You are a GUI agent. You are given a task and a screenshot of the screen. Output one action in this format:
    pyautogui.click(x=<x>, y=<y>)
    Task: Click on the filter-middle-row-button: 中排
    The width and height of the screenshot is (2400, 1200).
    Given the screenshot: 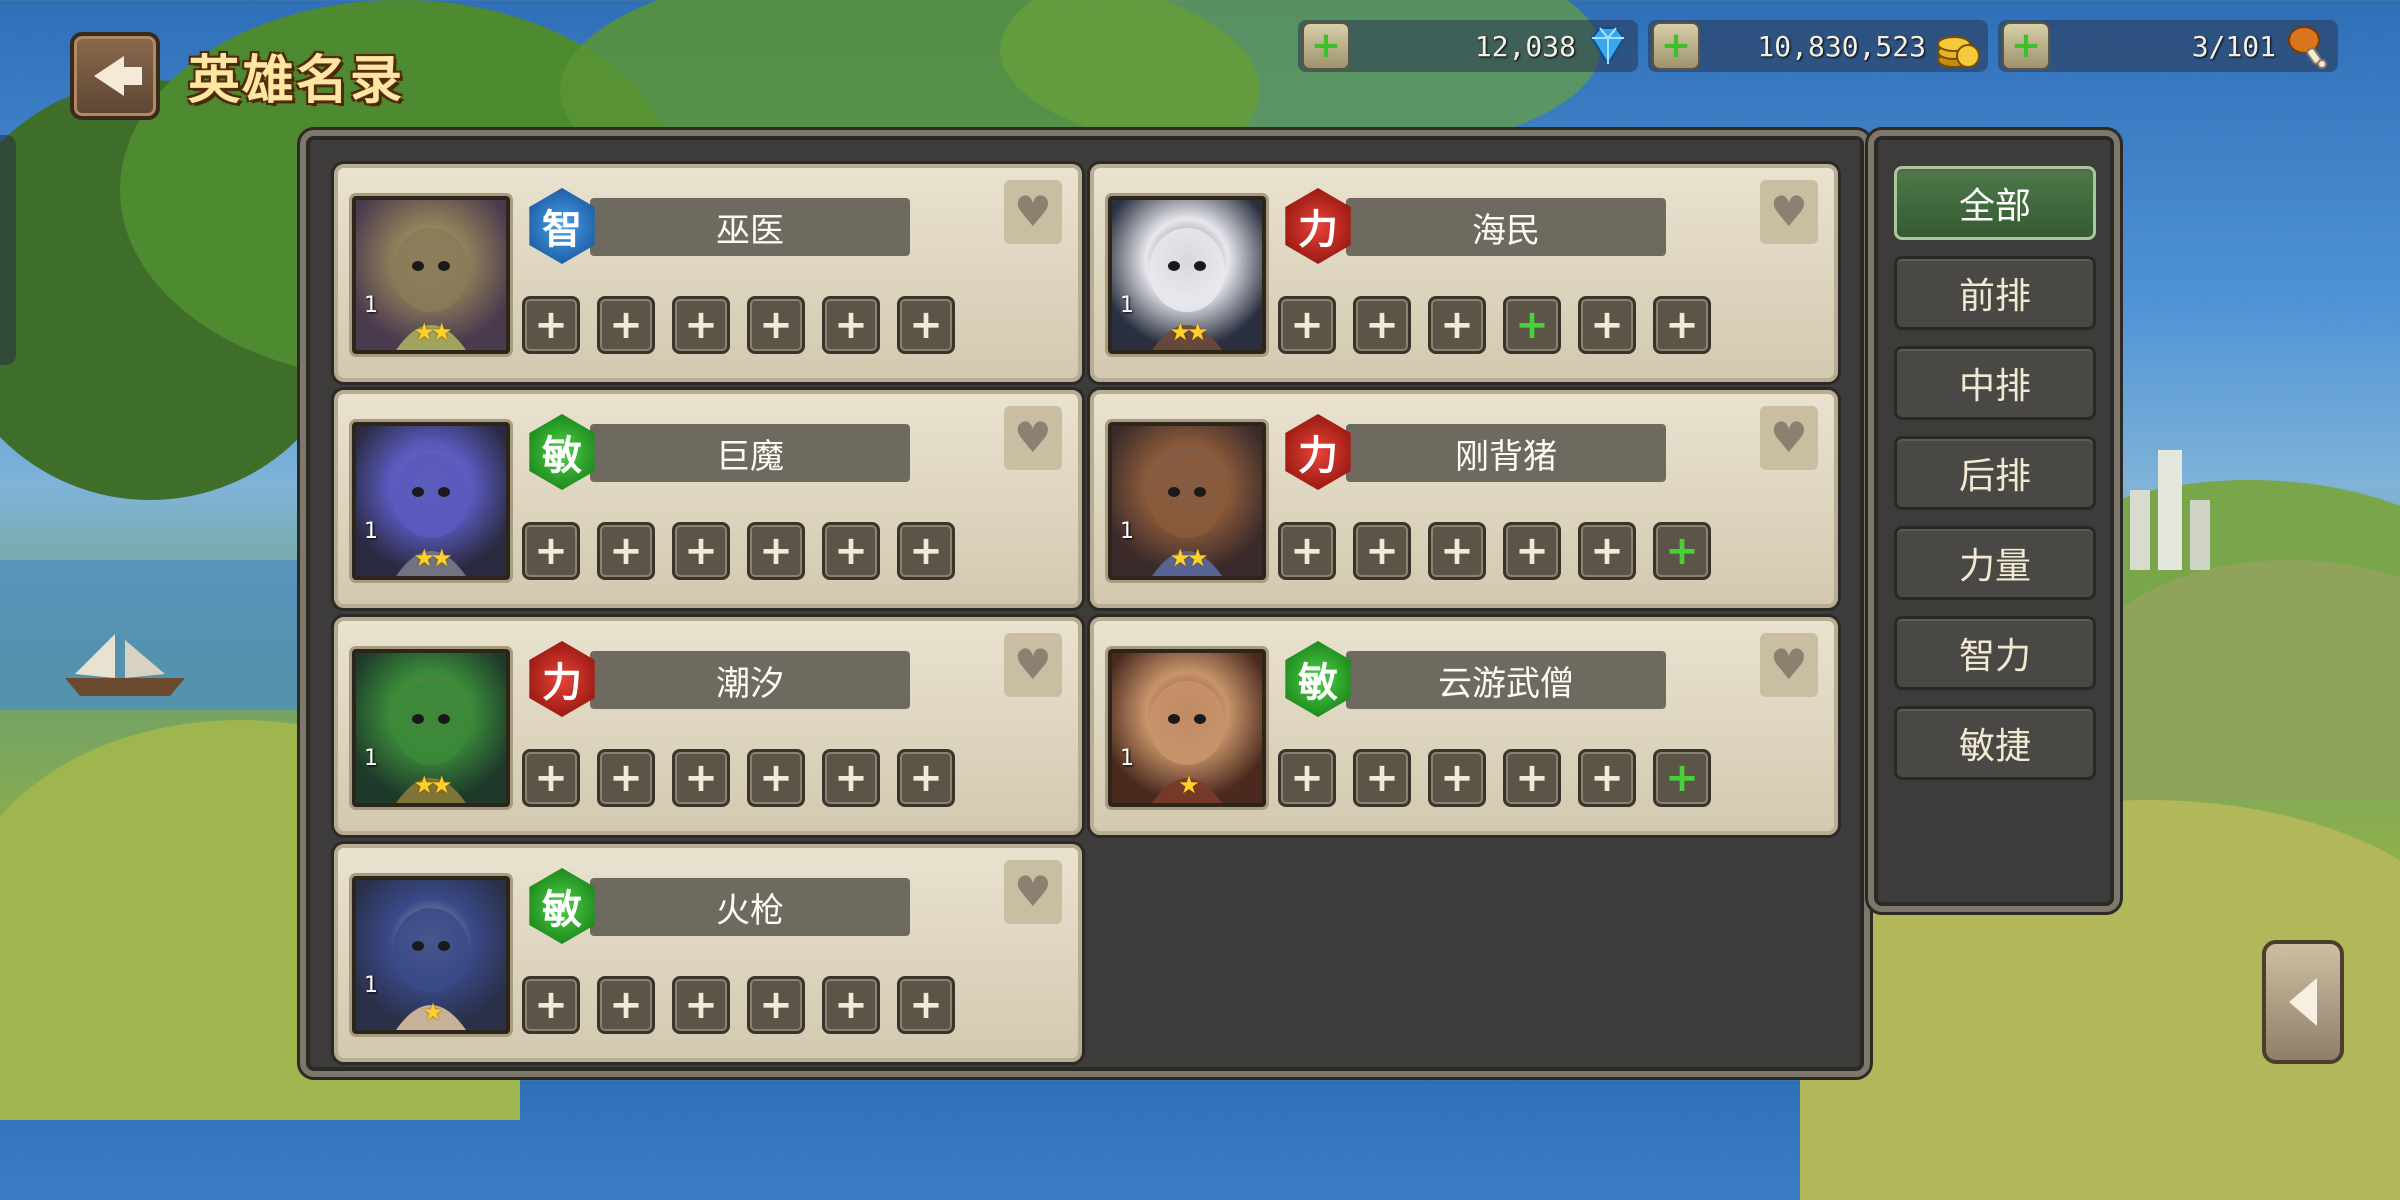 What is the action you would take?
    pyautogui.click(x=1995, y=383)
    